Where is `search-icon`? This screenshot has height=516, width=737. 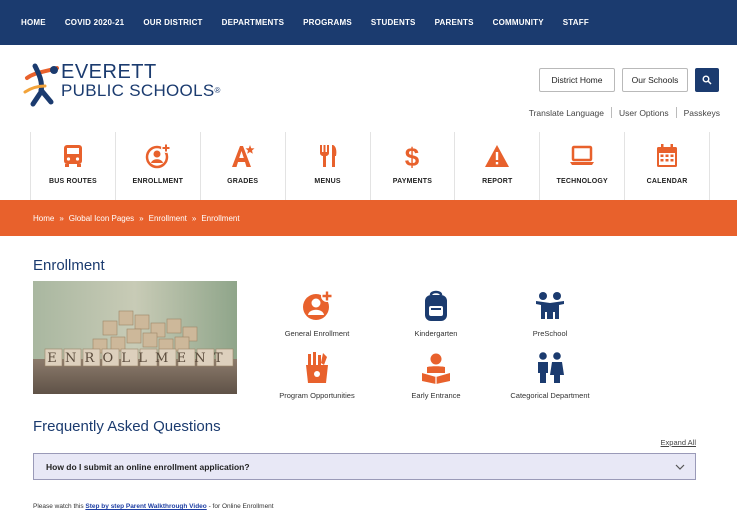 search-icon is located at coordinates (707, 80).